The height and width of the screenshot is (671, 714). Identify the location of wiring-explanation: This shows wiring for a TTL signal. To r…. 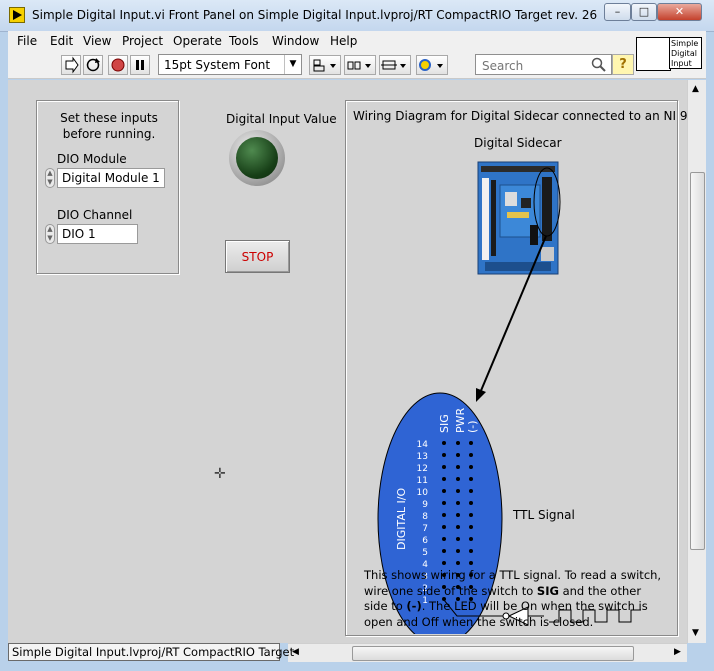
(514, 599).